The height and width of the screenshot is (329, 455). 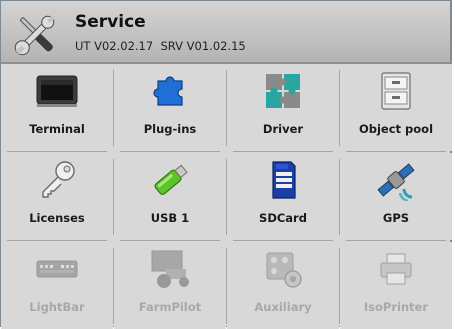 What do you see at coordinates (110, 22) in the screenshot?
I see `page-title: Service` at bounding box center [110, 22].